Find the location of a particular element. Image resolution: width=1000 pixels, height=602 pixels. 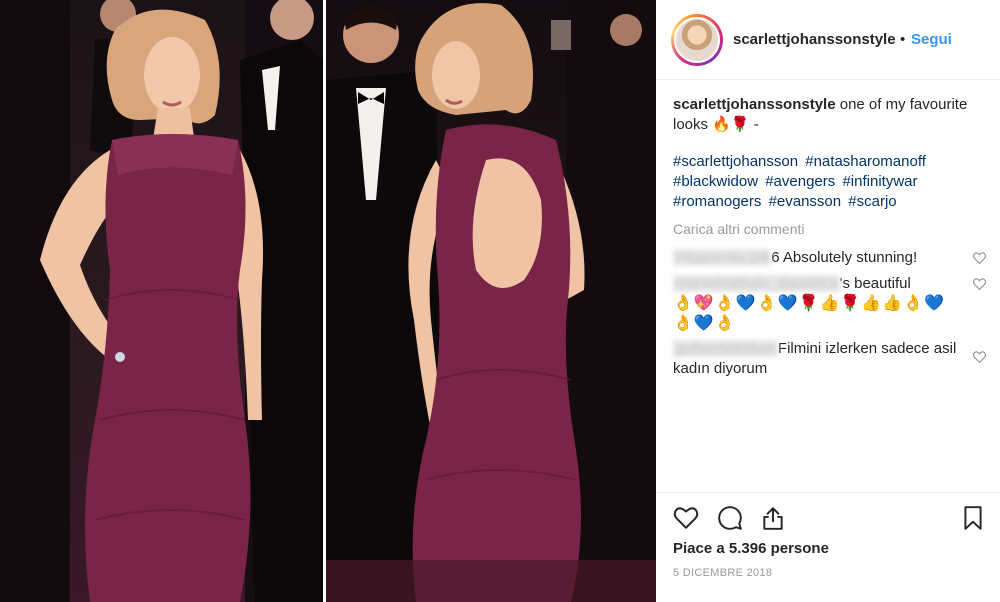

hashtag-link: #blackwidow is located at coordinates (715, 181).